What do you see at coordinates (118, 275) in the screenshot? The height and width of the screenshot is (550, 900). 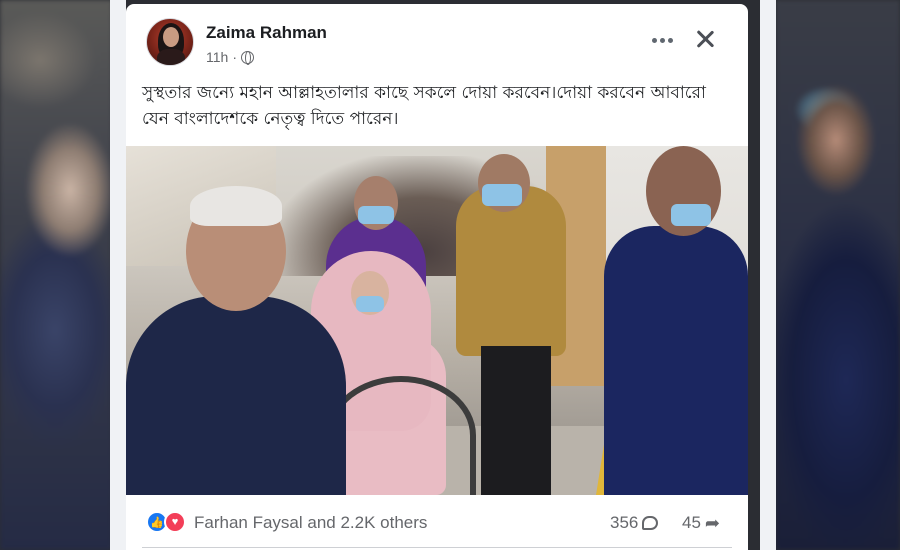 I see `backdrop-gap-left` at bounding box center [118, 275].